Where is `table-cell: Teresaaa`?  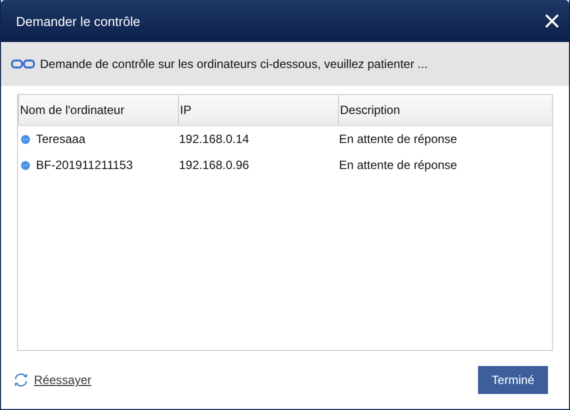 table-cell: Teresaaa is located at coordinates (60, 139).